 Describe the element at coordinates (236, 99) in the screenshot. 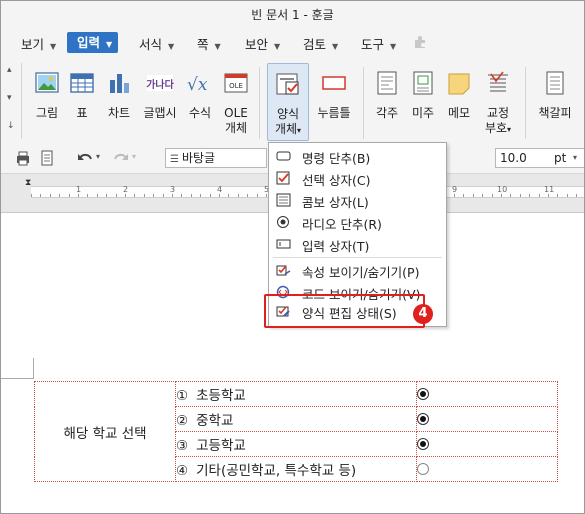

I see `insert-ole-button: OLE OLE 개체` at that location.